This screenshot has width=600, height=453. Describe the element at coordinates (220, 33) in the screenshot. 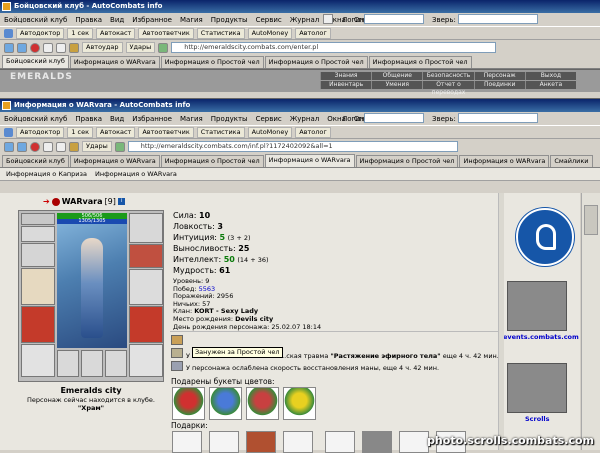

I see `toolbar-button: Статистика` at that location.